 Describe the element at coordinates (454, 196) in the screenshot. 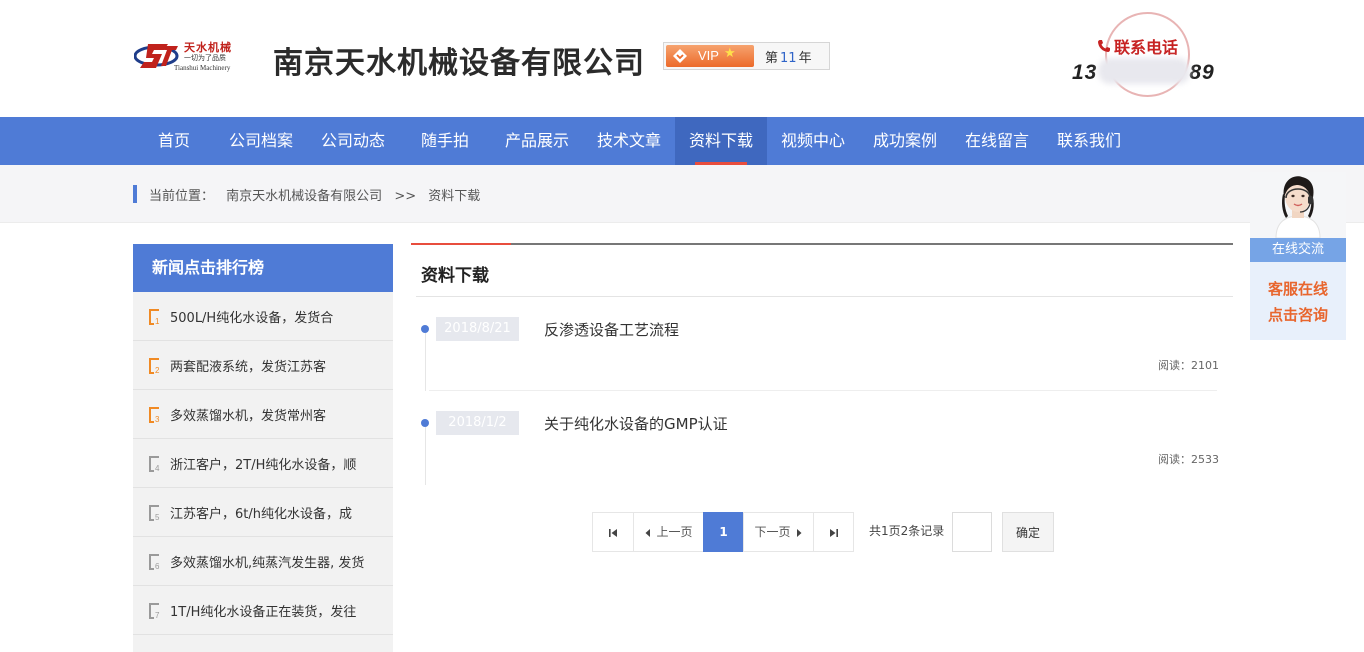

I see `breadcrumb-current: 资料下载` at that location.